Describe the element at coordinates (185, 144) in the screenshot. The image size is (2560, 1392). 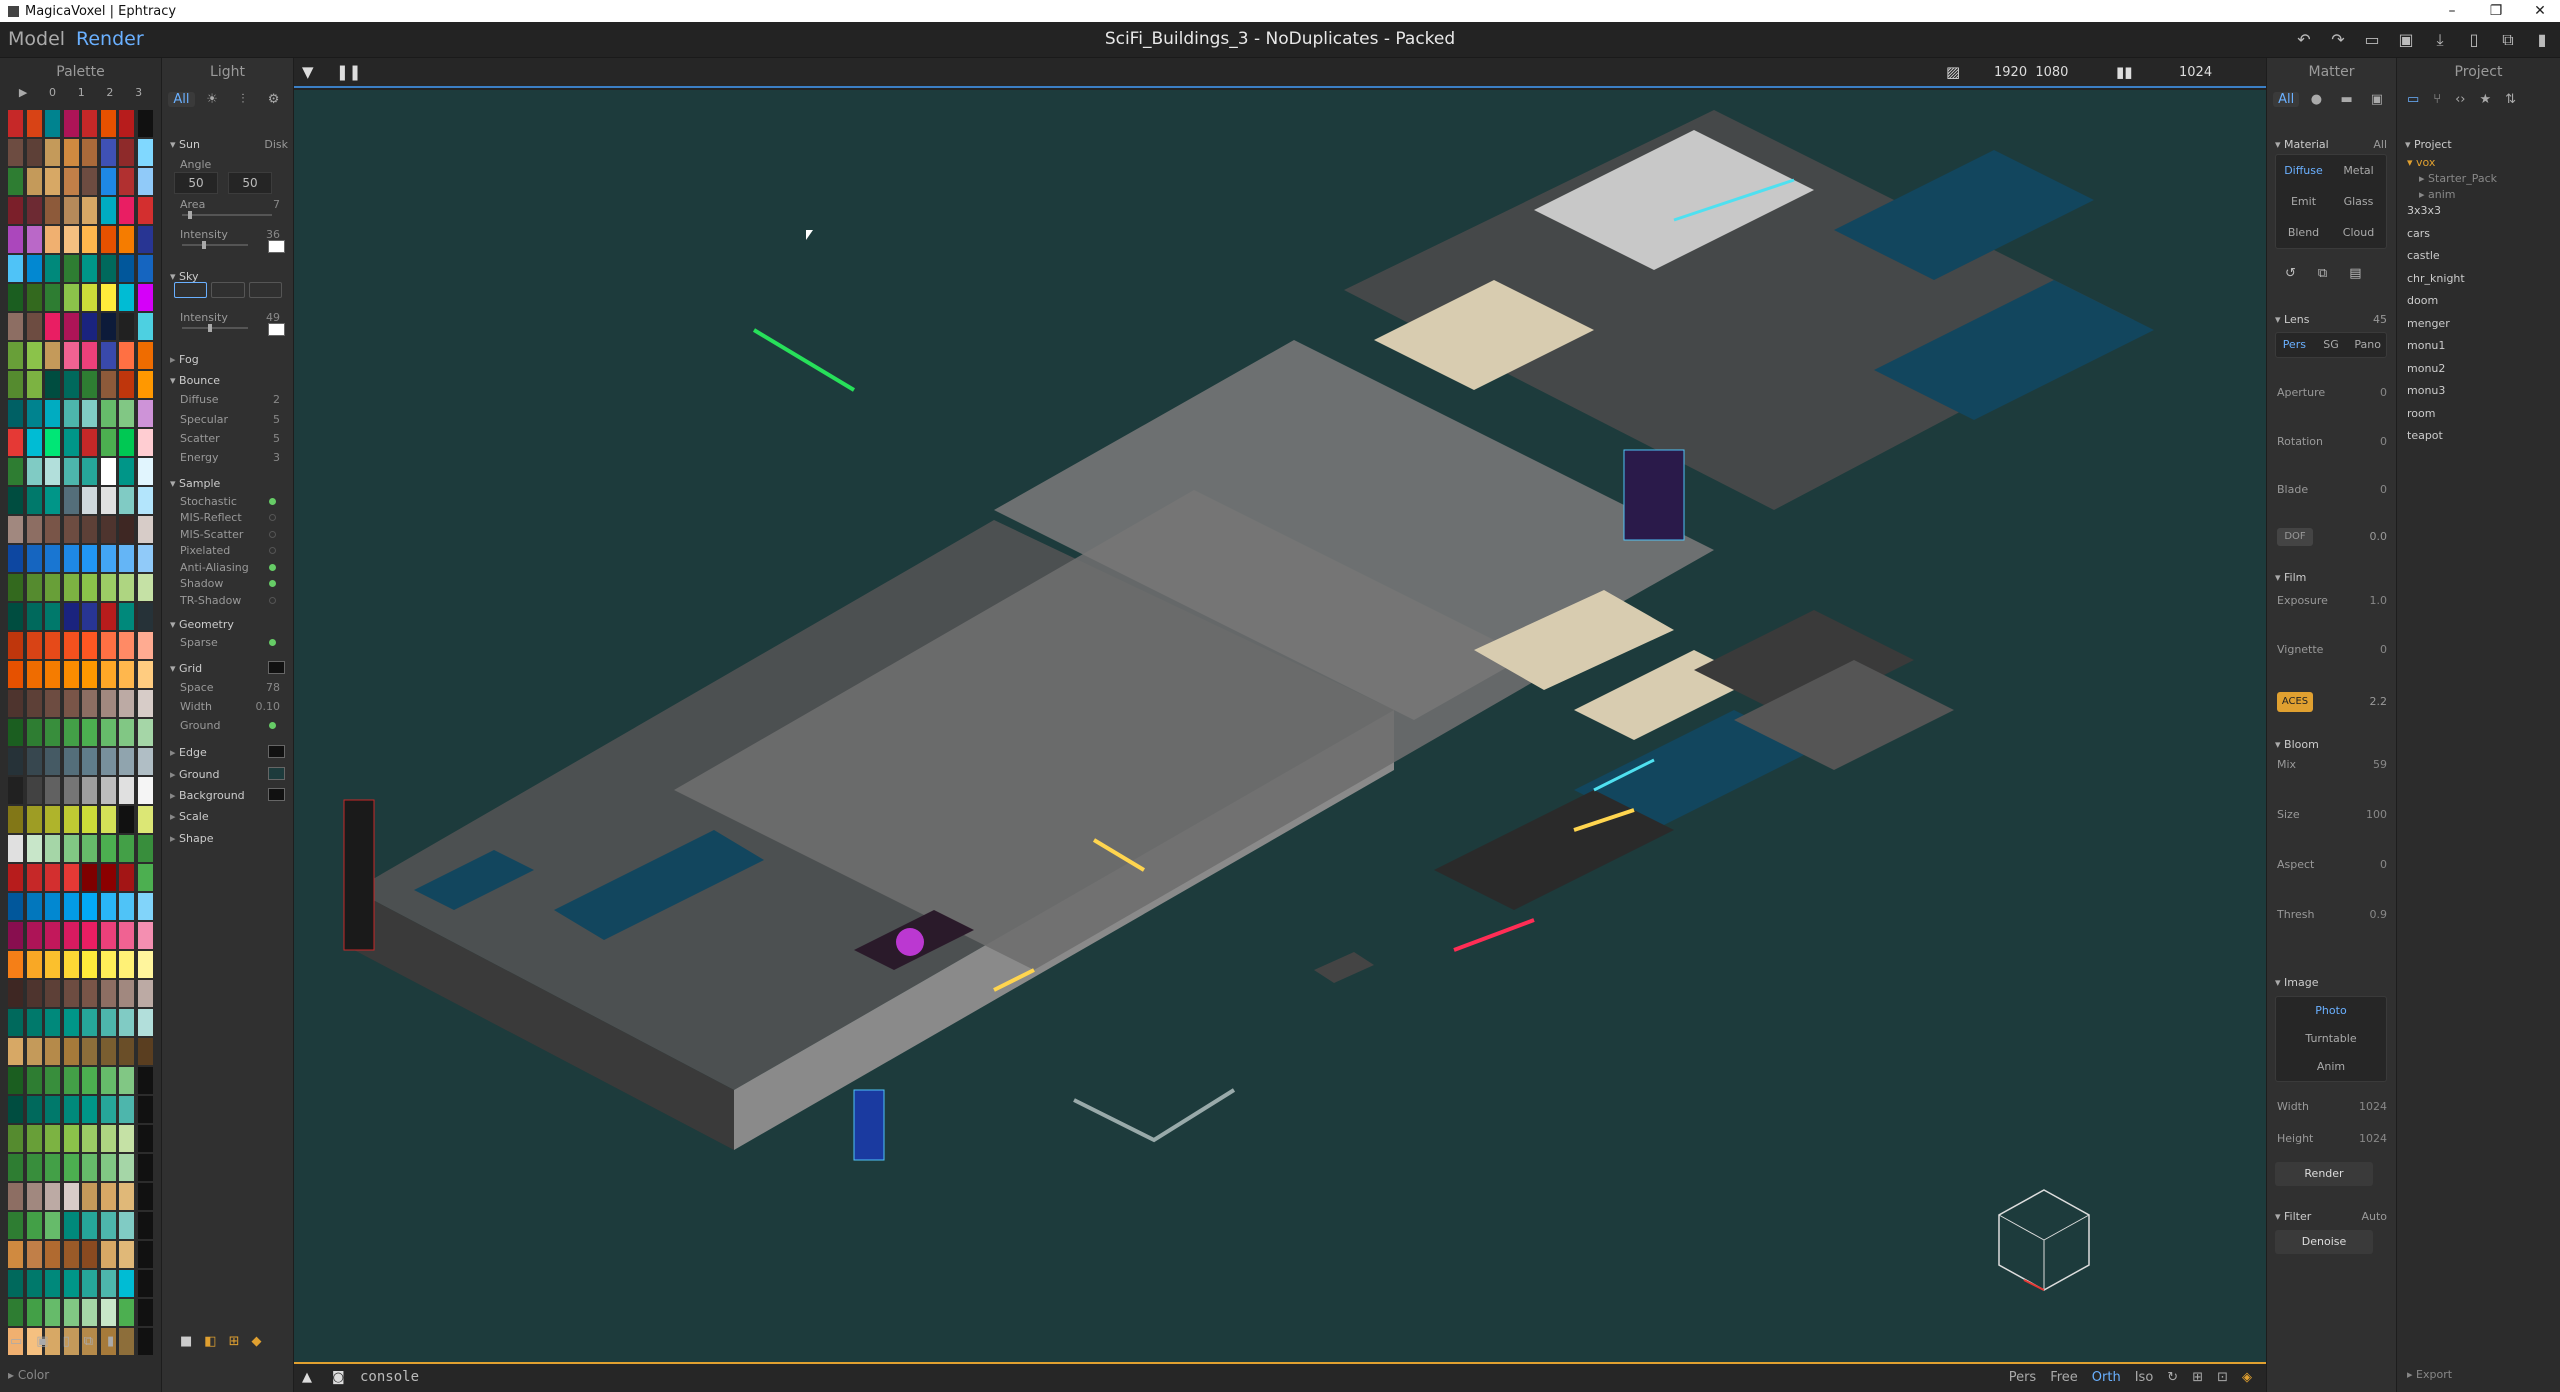
I see `section-sun: Sun` at that location.